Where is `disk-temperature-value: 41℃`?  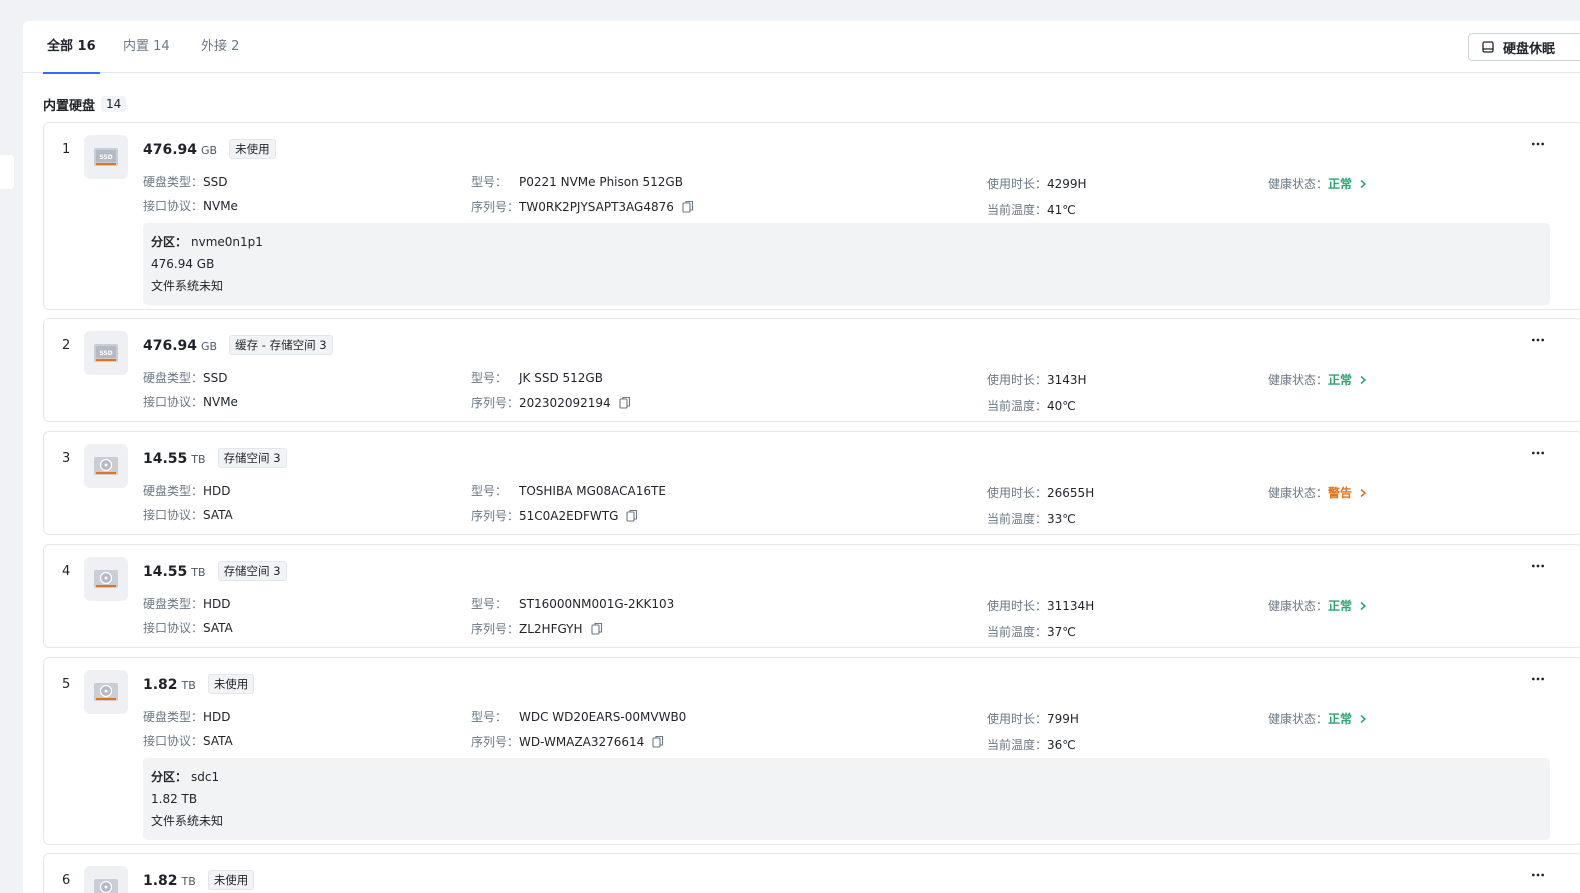 disk-temperature-value: 41℃ is located at coordinates (1061, 210).